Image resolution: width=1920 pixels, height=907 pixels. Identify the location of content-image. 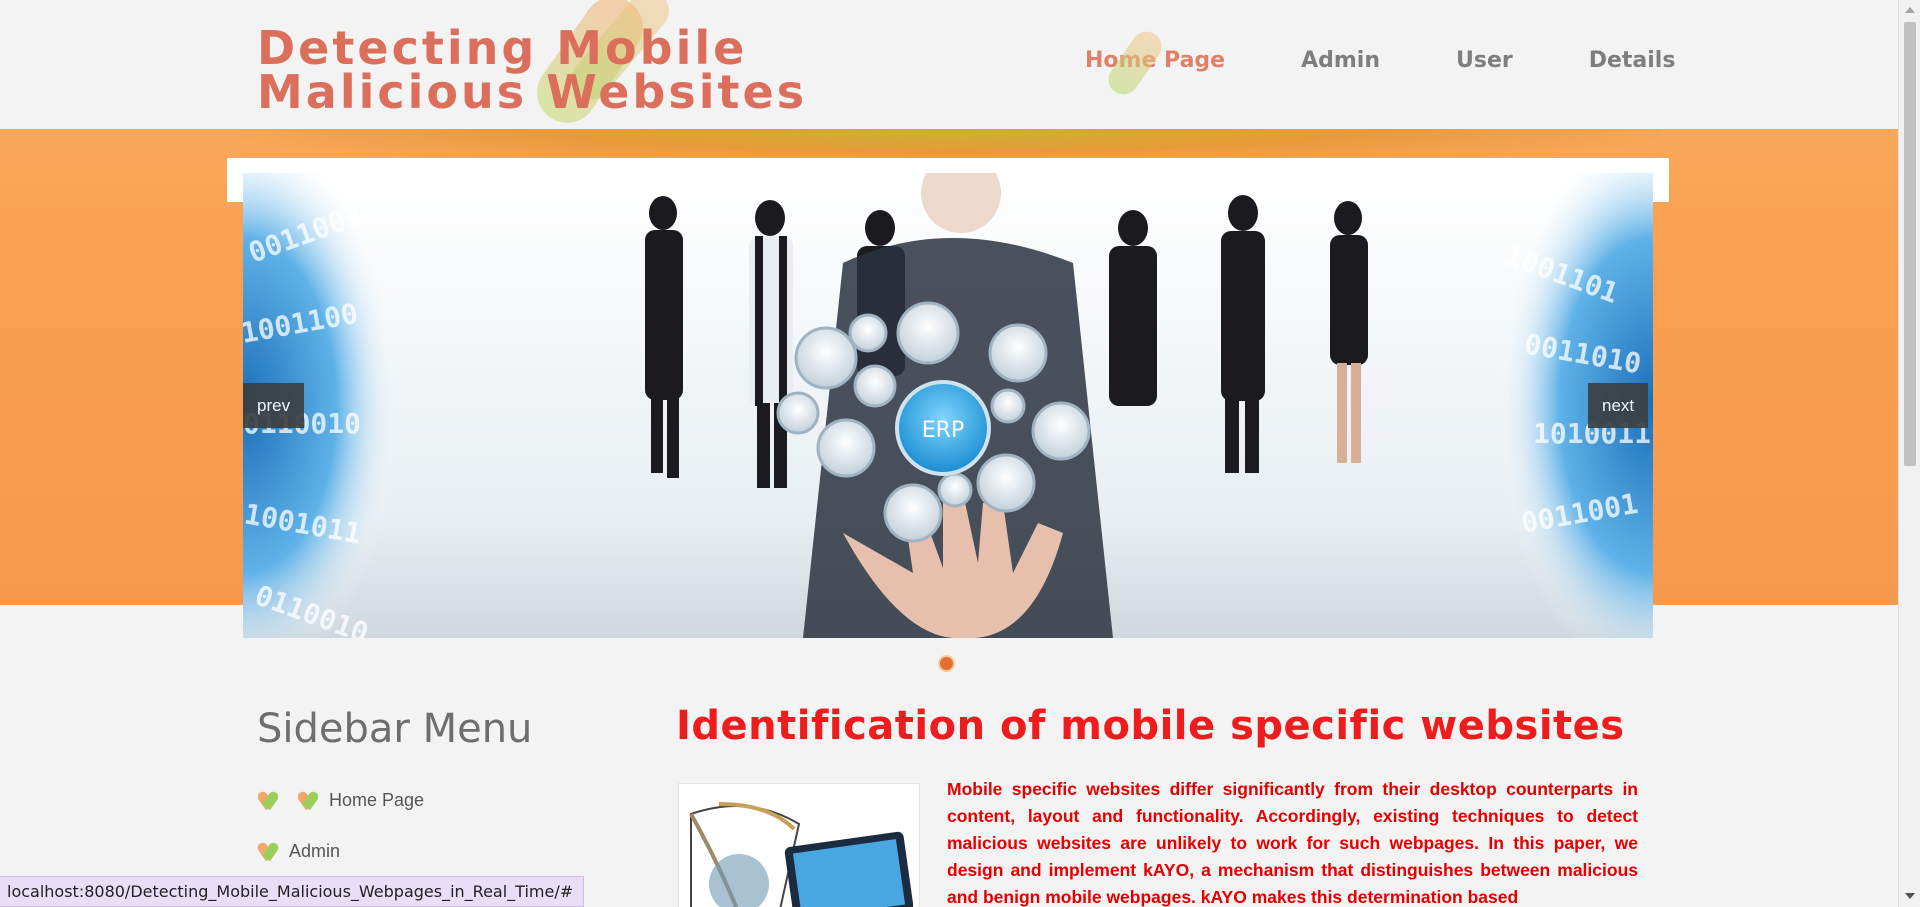
(799, 845).